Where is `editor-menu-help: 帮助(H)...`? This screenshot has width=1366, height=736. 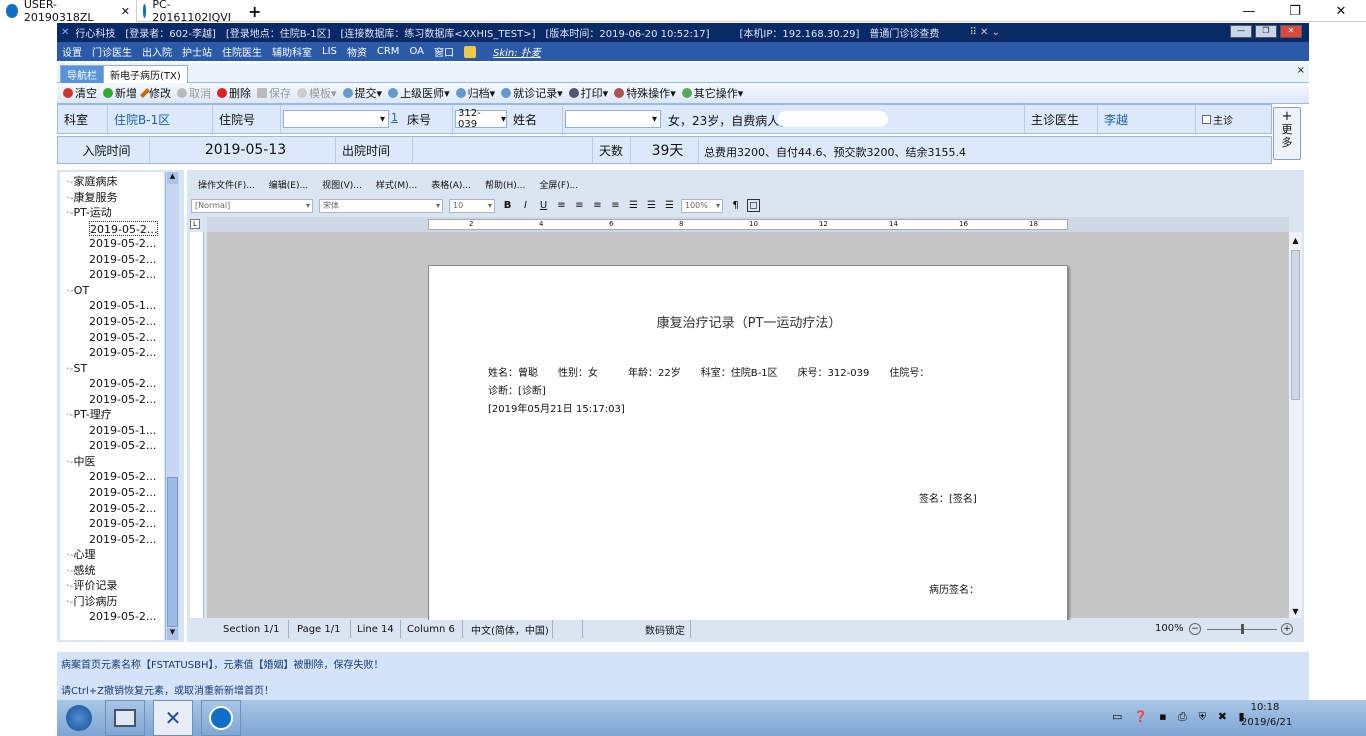 editor-menu-help: 帮助(H)... is located at coordinates (505, 184).